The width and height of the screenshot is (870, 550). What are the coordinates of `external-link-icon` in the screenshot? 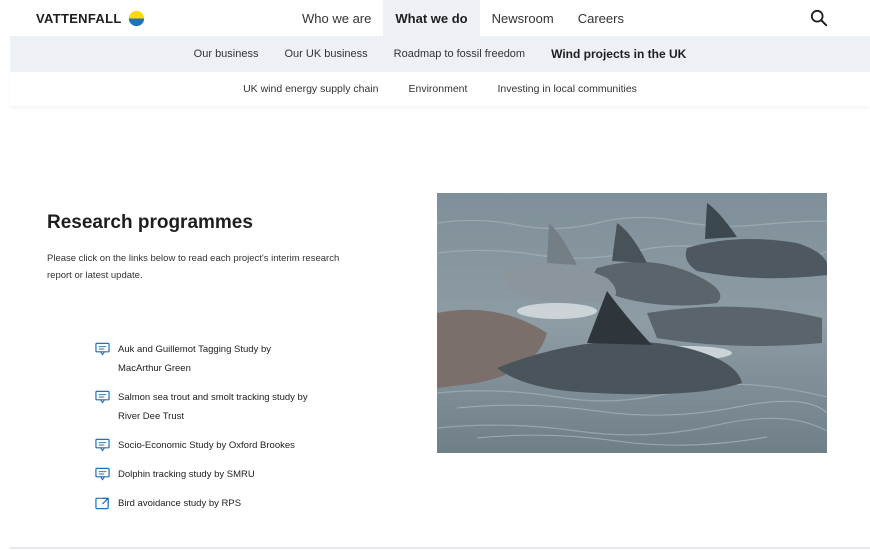 It's located at (102, 503).